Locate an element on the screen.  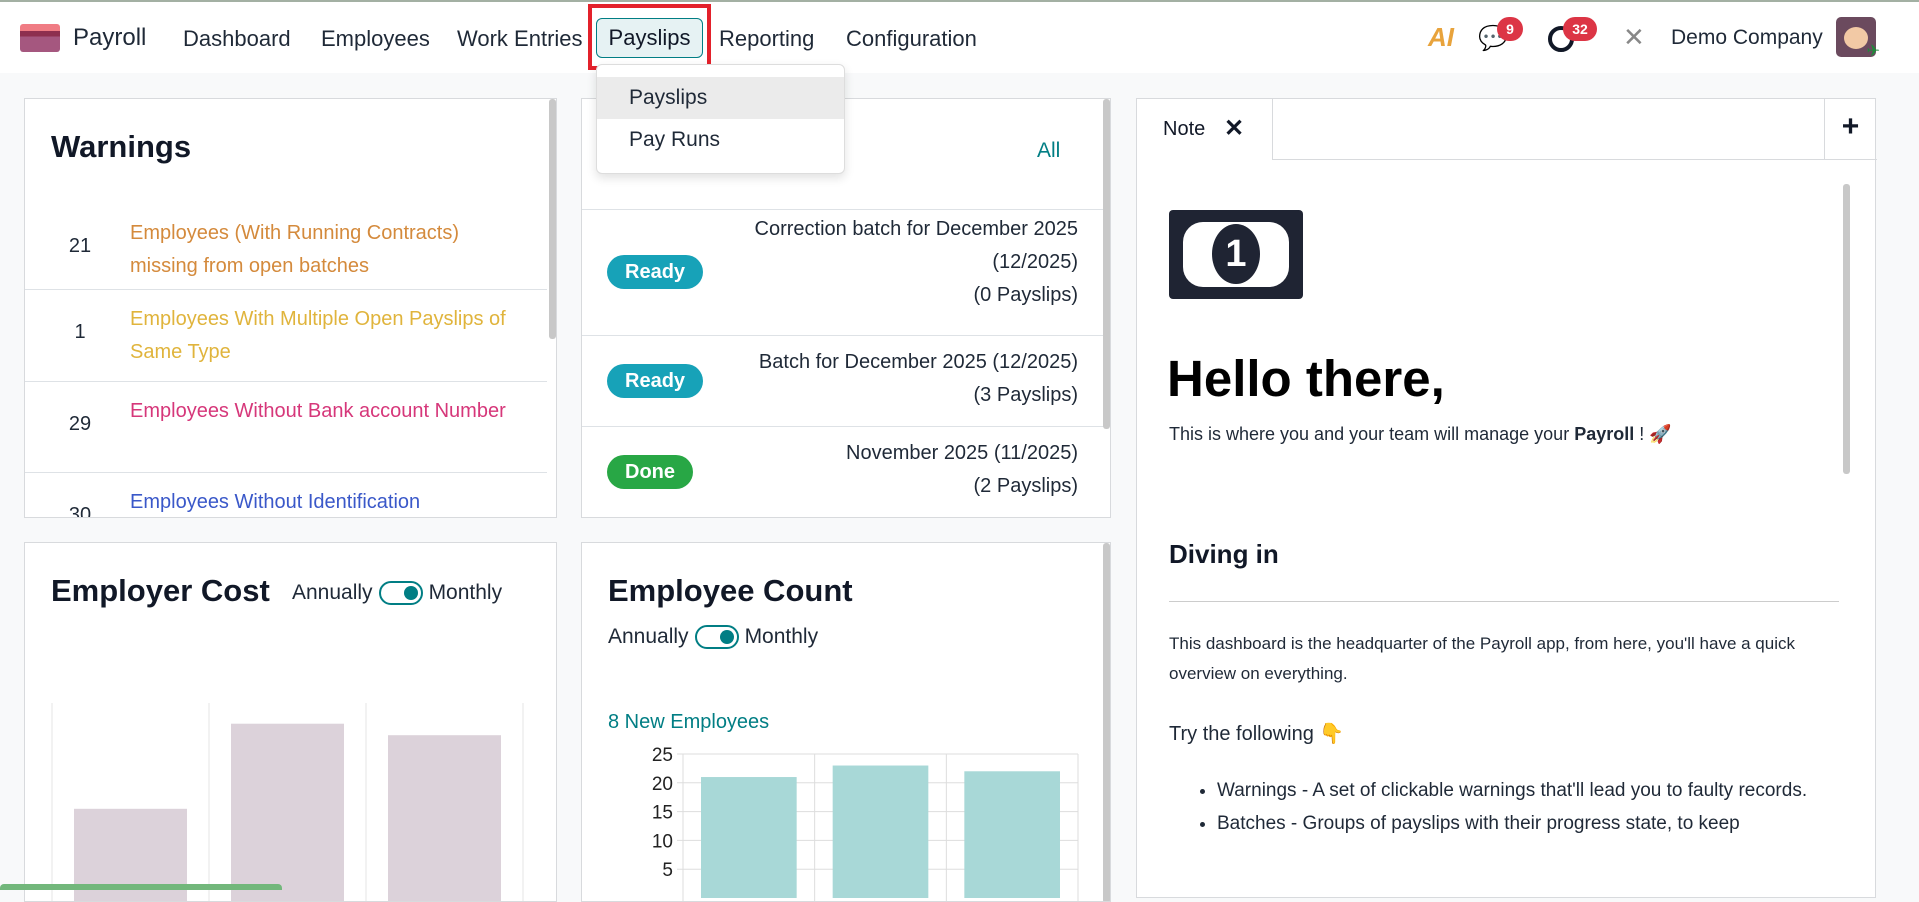
warning-row: 30 Employees Without Identification is located at coordinates (286, 495).